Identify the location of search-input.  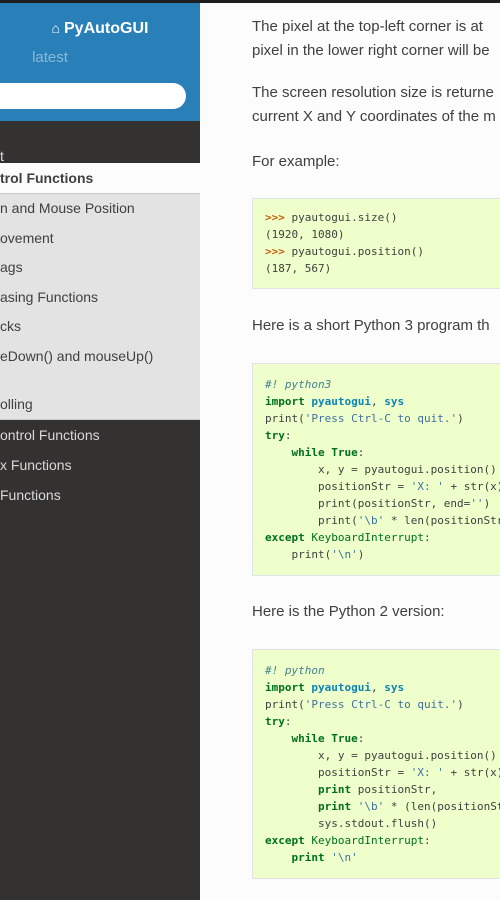
(93, 96).